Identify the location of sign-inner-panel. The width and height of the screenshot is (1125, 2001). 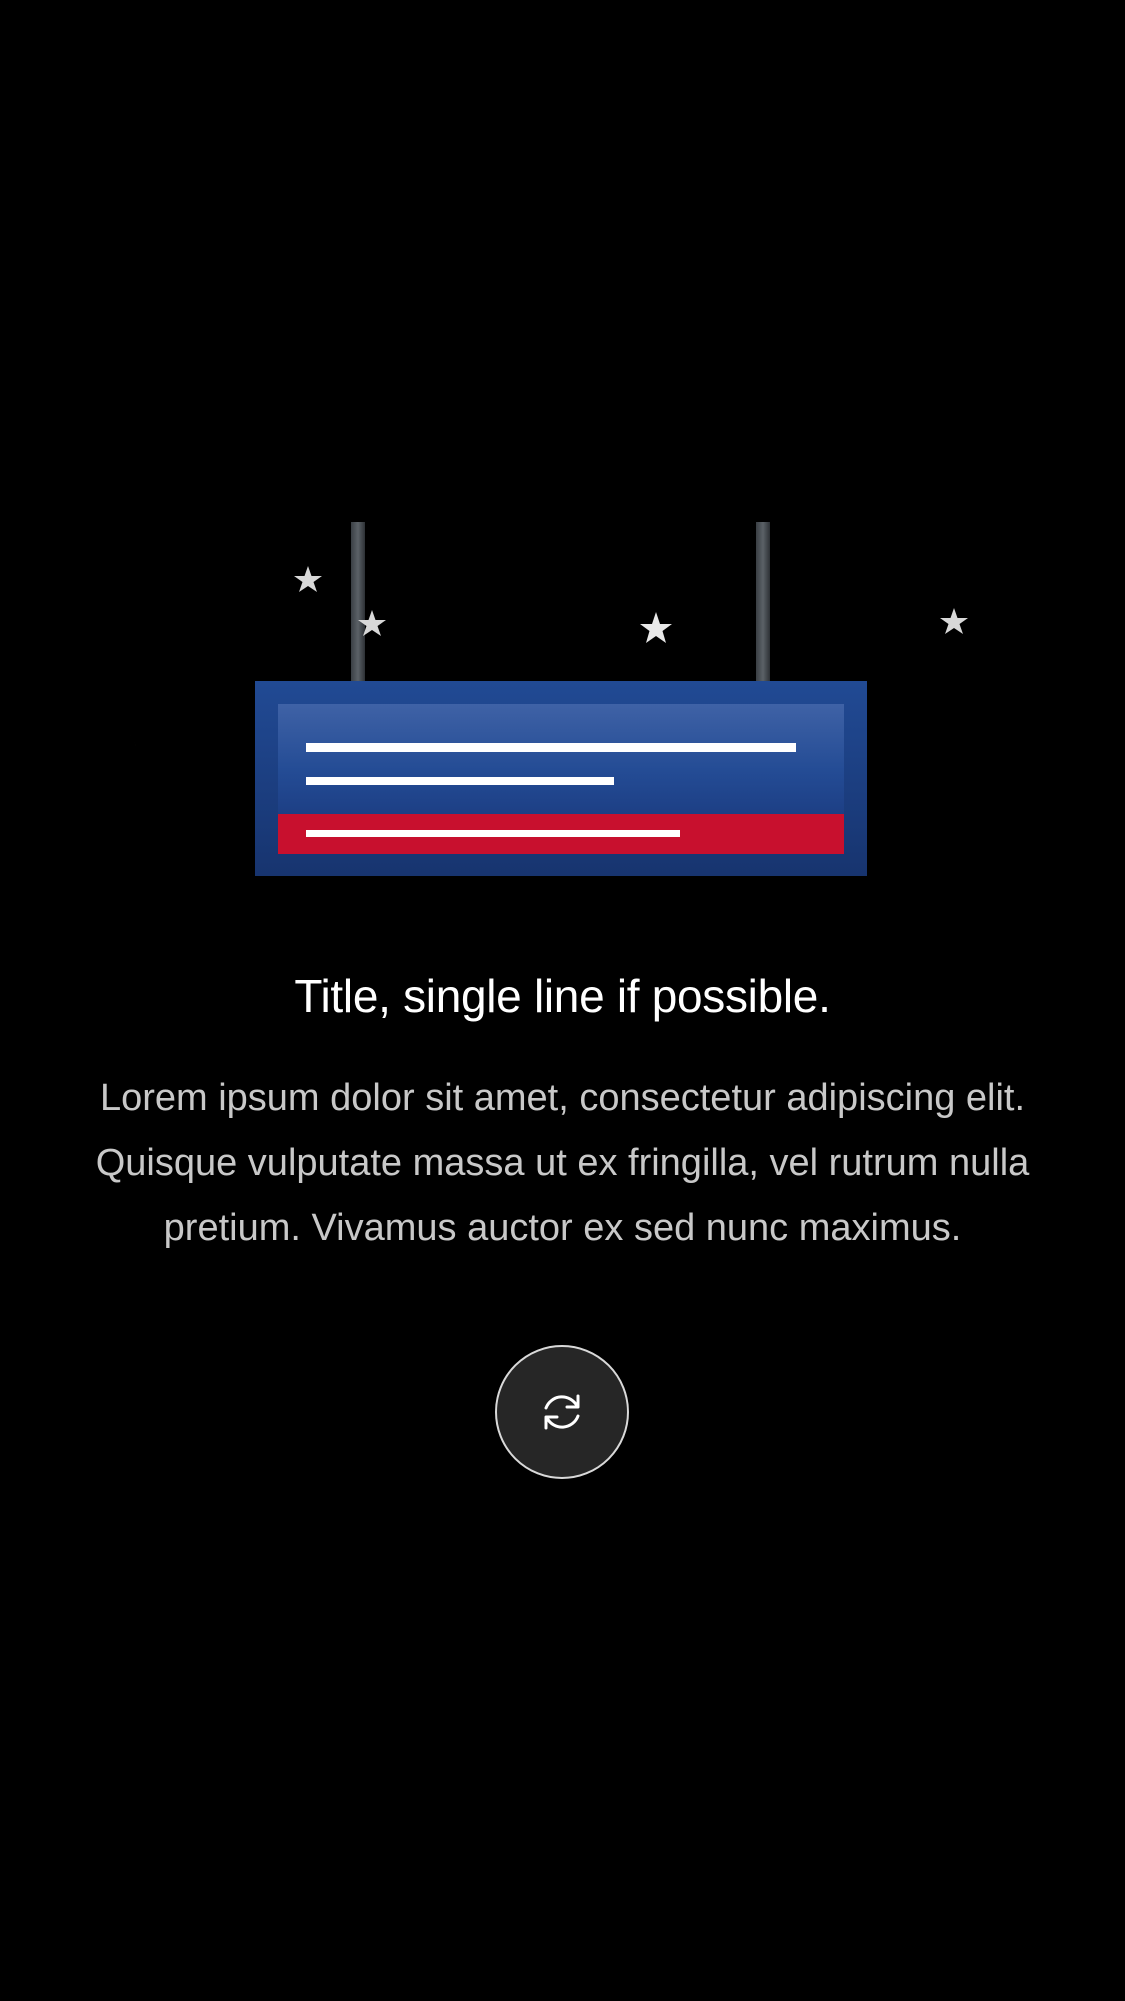
(561, 759).